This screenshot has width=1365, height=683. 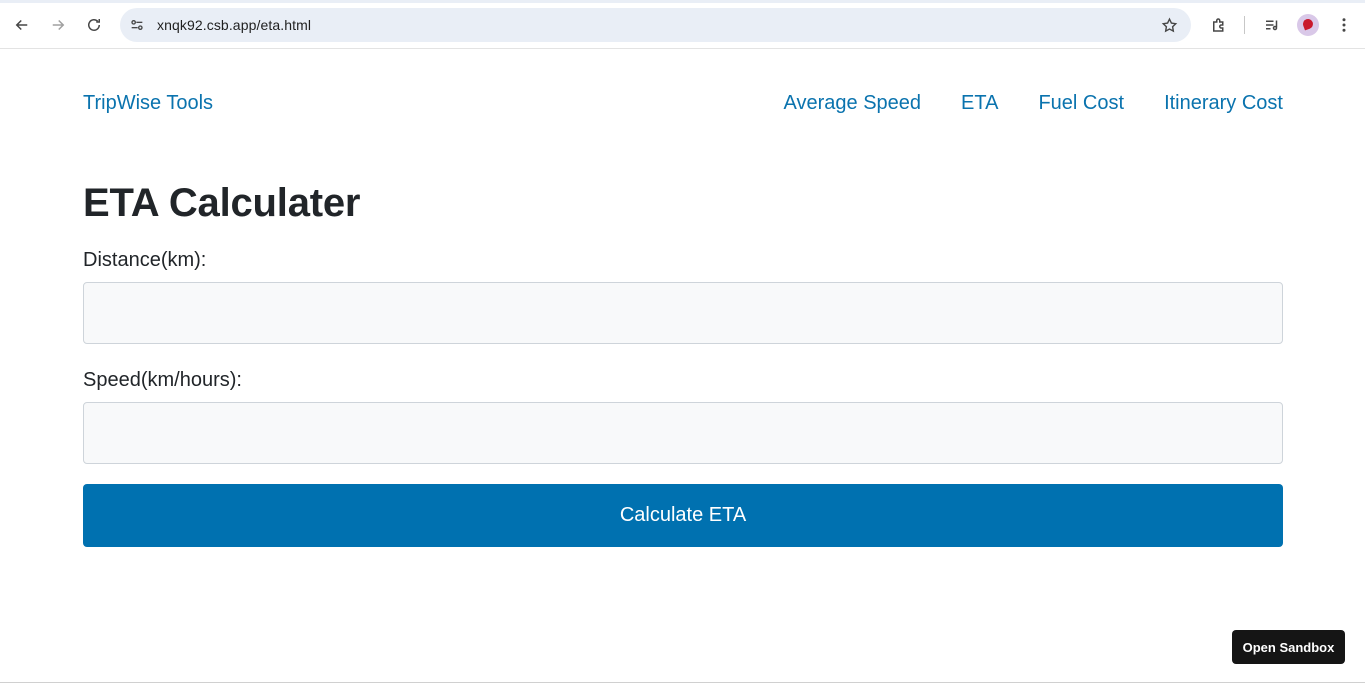 I want to click on bookmark-star-icon, so click(x=1169, y=25).